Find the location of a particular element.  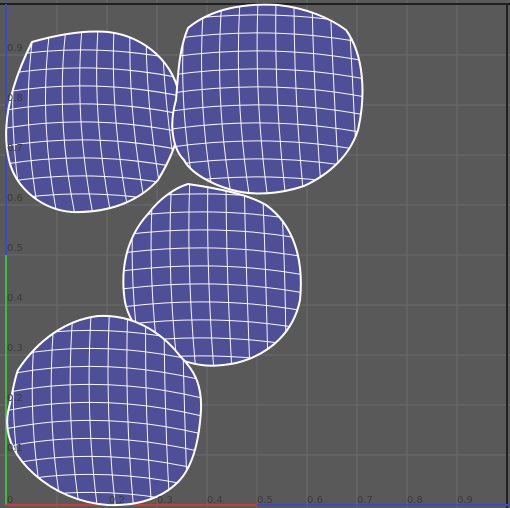

u-tick-label: 0.2 is located at coordinates (117, 500).